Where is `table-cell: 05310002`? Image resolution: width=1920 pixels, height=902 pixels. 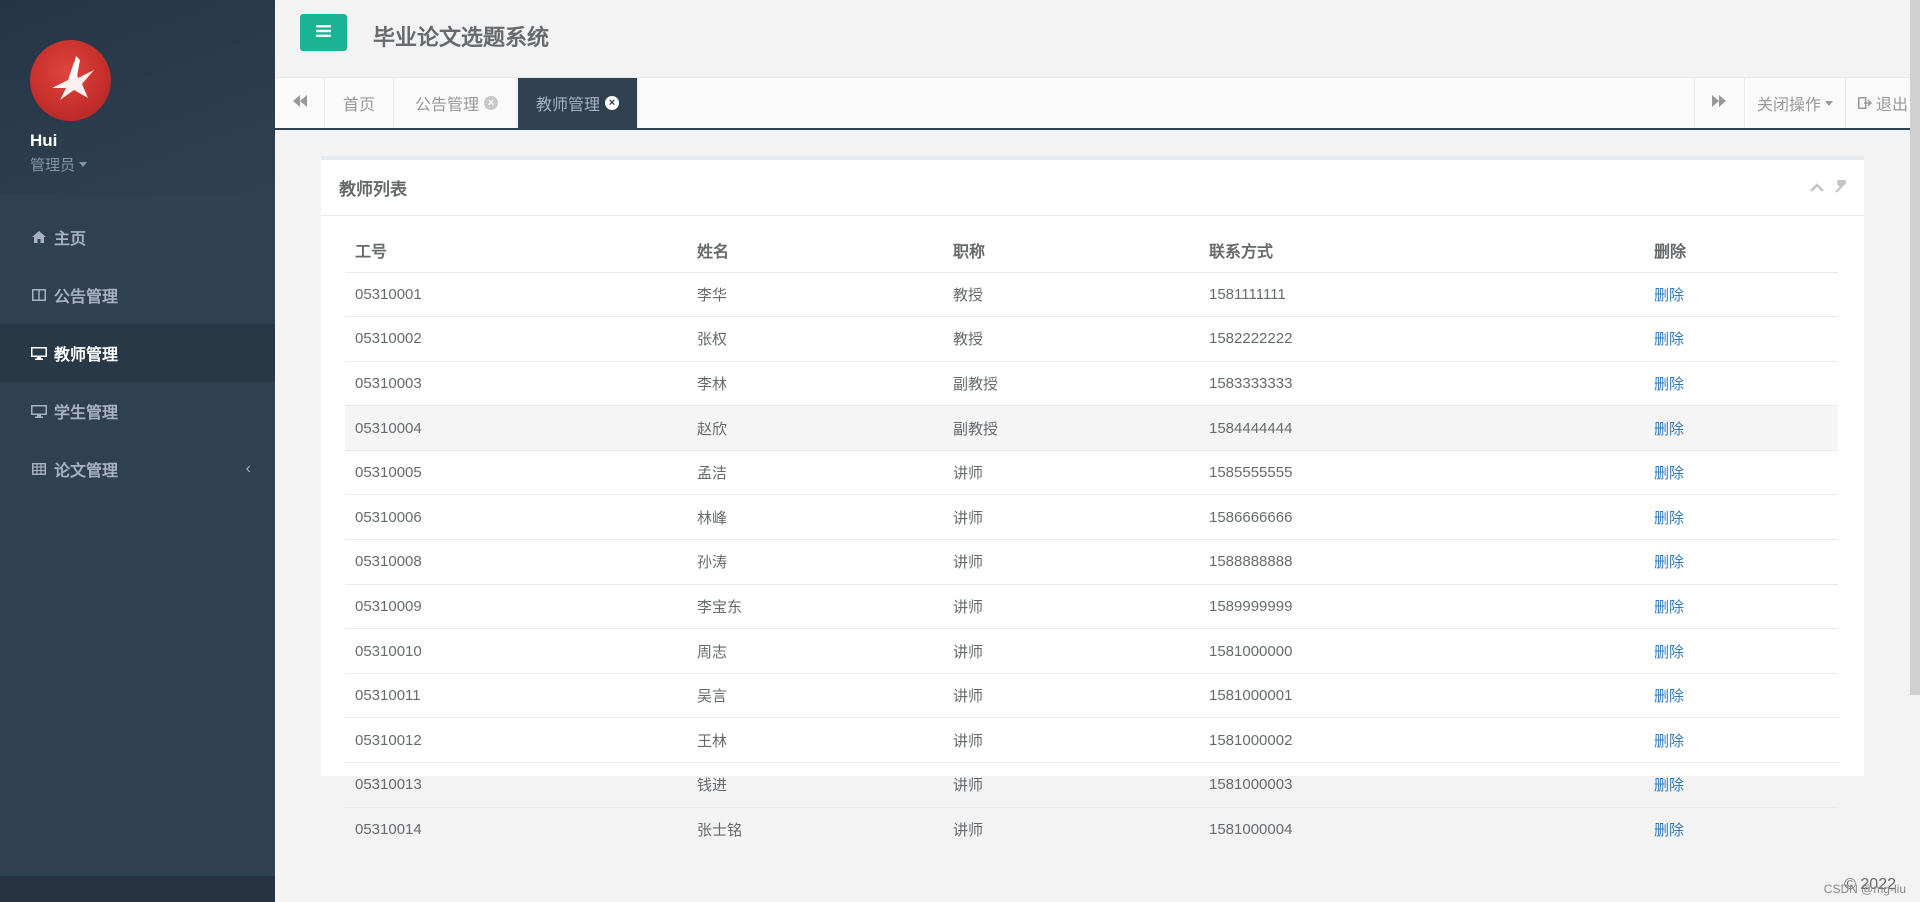
table-cell: 05310002 is located at coordinates (516, 339).